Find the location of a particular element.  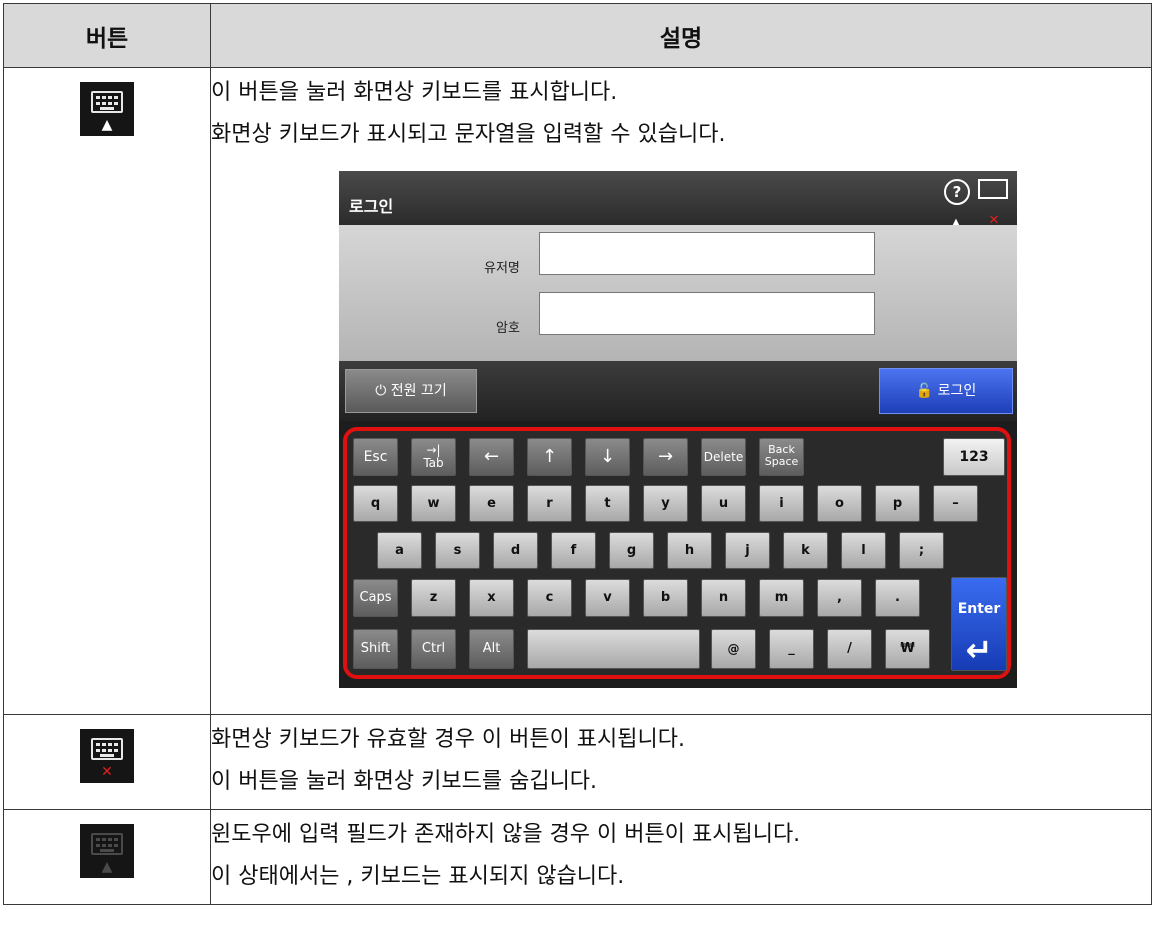

login-form: 유저명 암호 is located at coordinates (678, 293).